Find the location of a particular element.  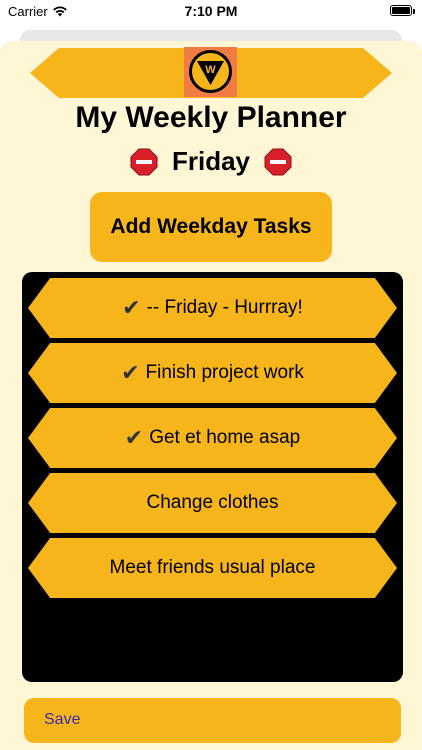

task-item: ✔ Finish project work is located at coordinates (212, 373).